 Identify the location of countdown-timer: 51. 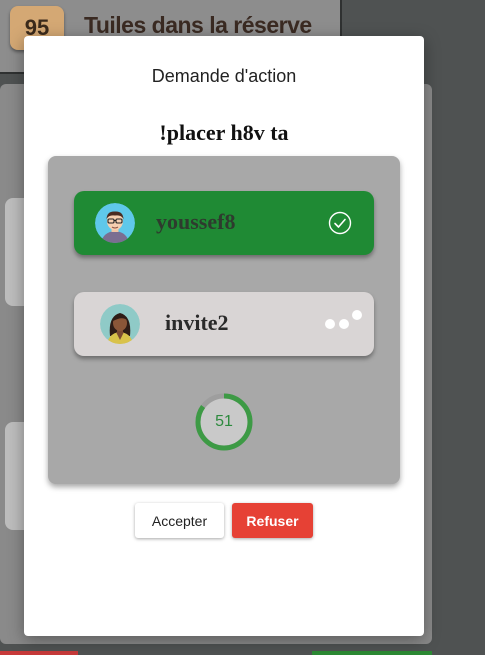
(224, 422).